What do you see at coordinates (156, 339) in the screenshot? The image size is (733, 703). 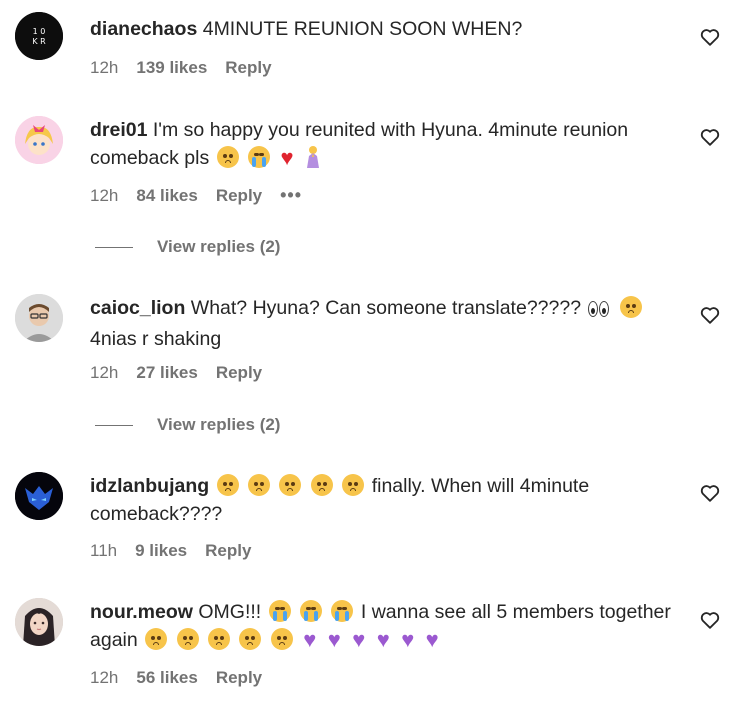 I see `comment-text-line2: 4nias r shaking` at bounding box center [156, 339].